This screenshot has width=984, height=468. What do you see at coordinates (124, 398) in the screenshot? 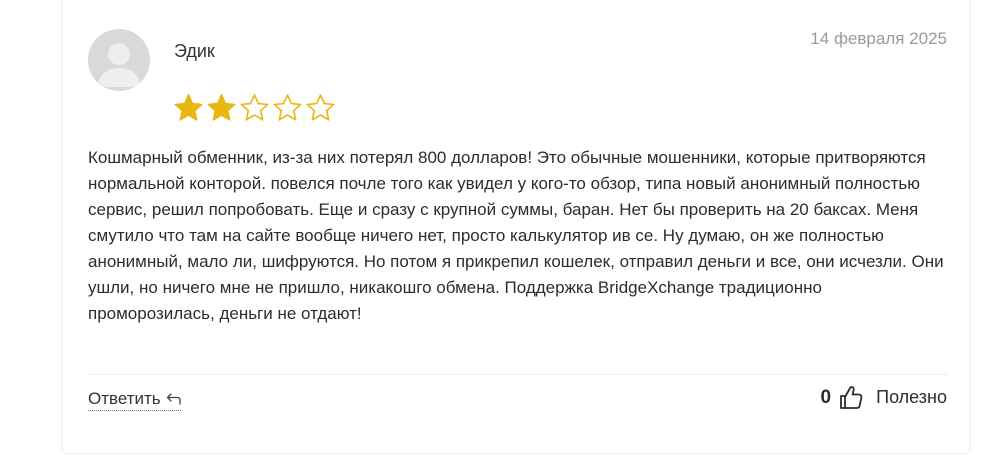
I see `reply-label: Ответить` at bounding box center [124, 398].